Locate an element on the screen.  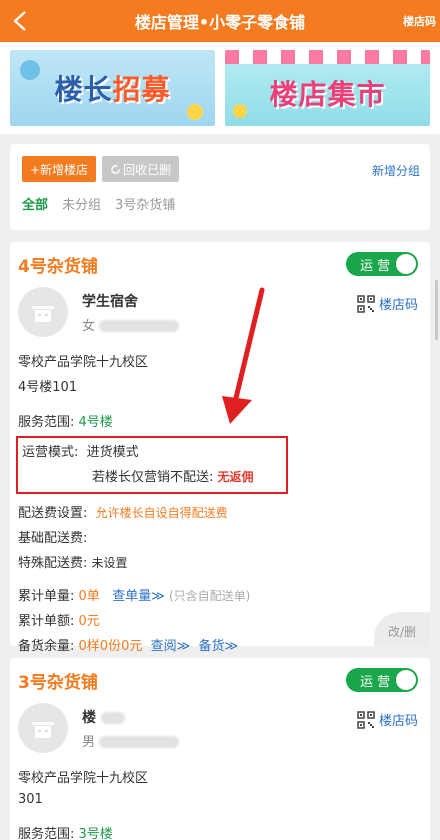
owner-name: 楼 is located at coordinates (89, 717).